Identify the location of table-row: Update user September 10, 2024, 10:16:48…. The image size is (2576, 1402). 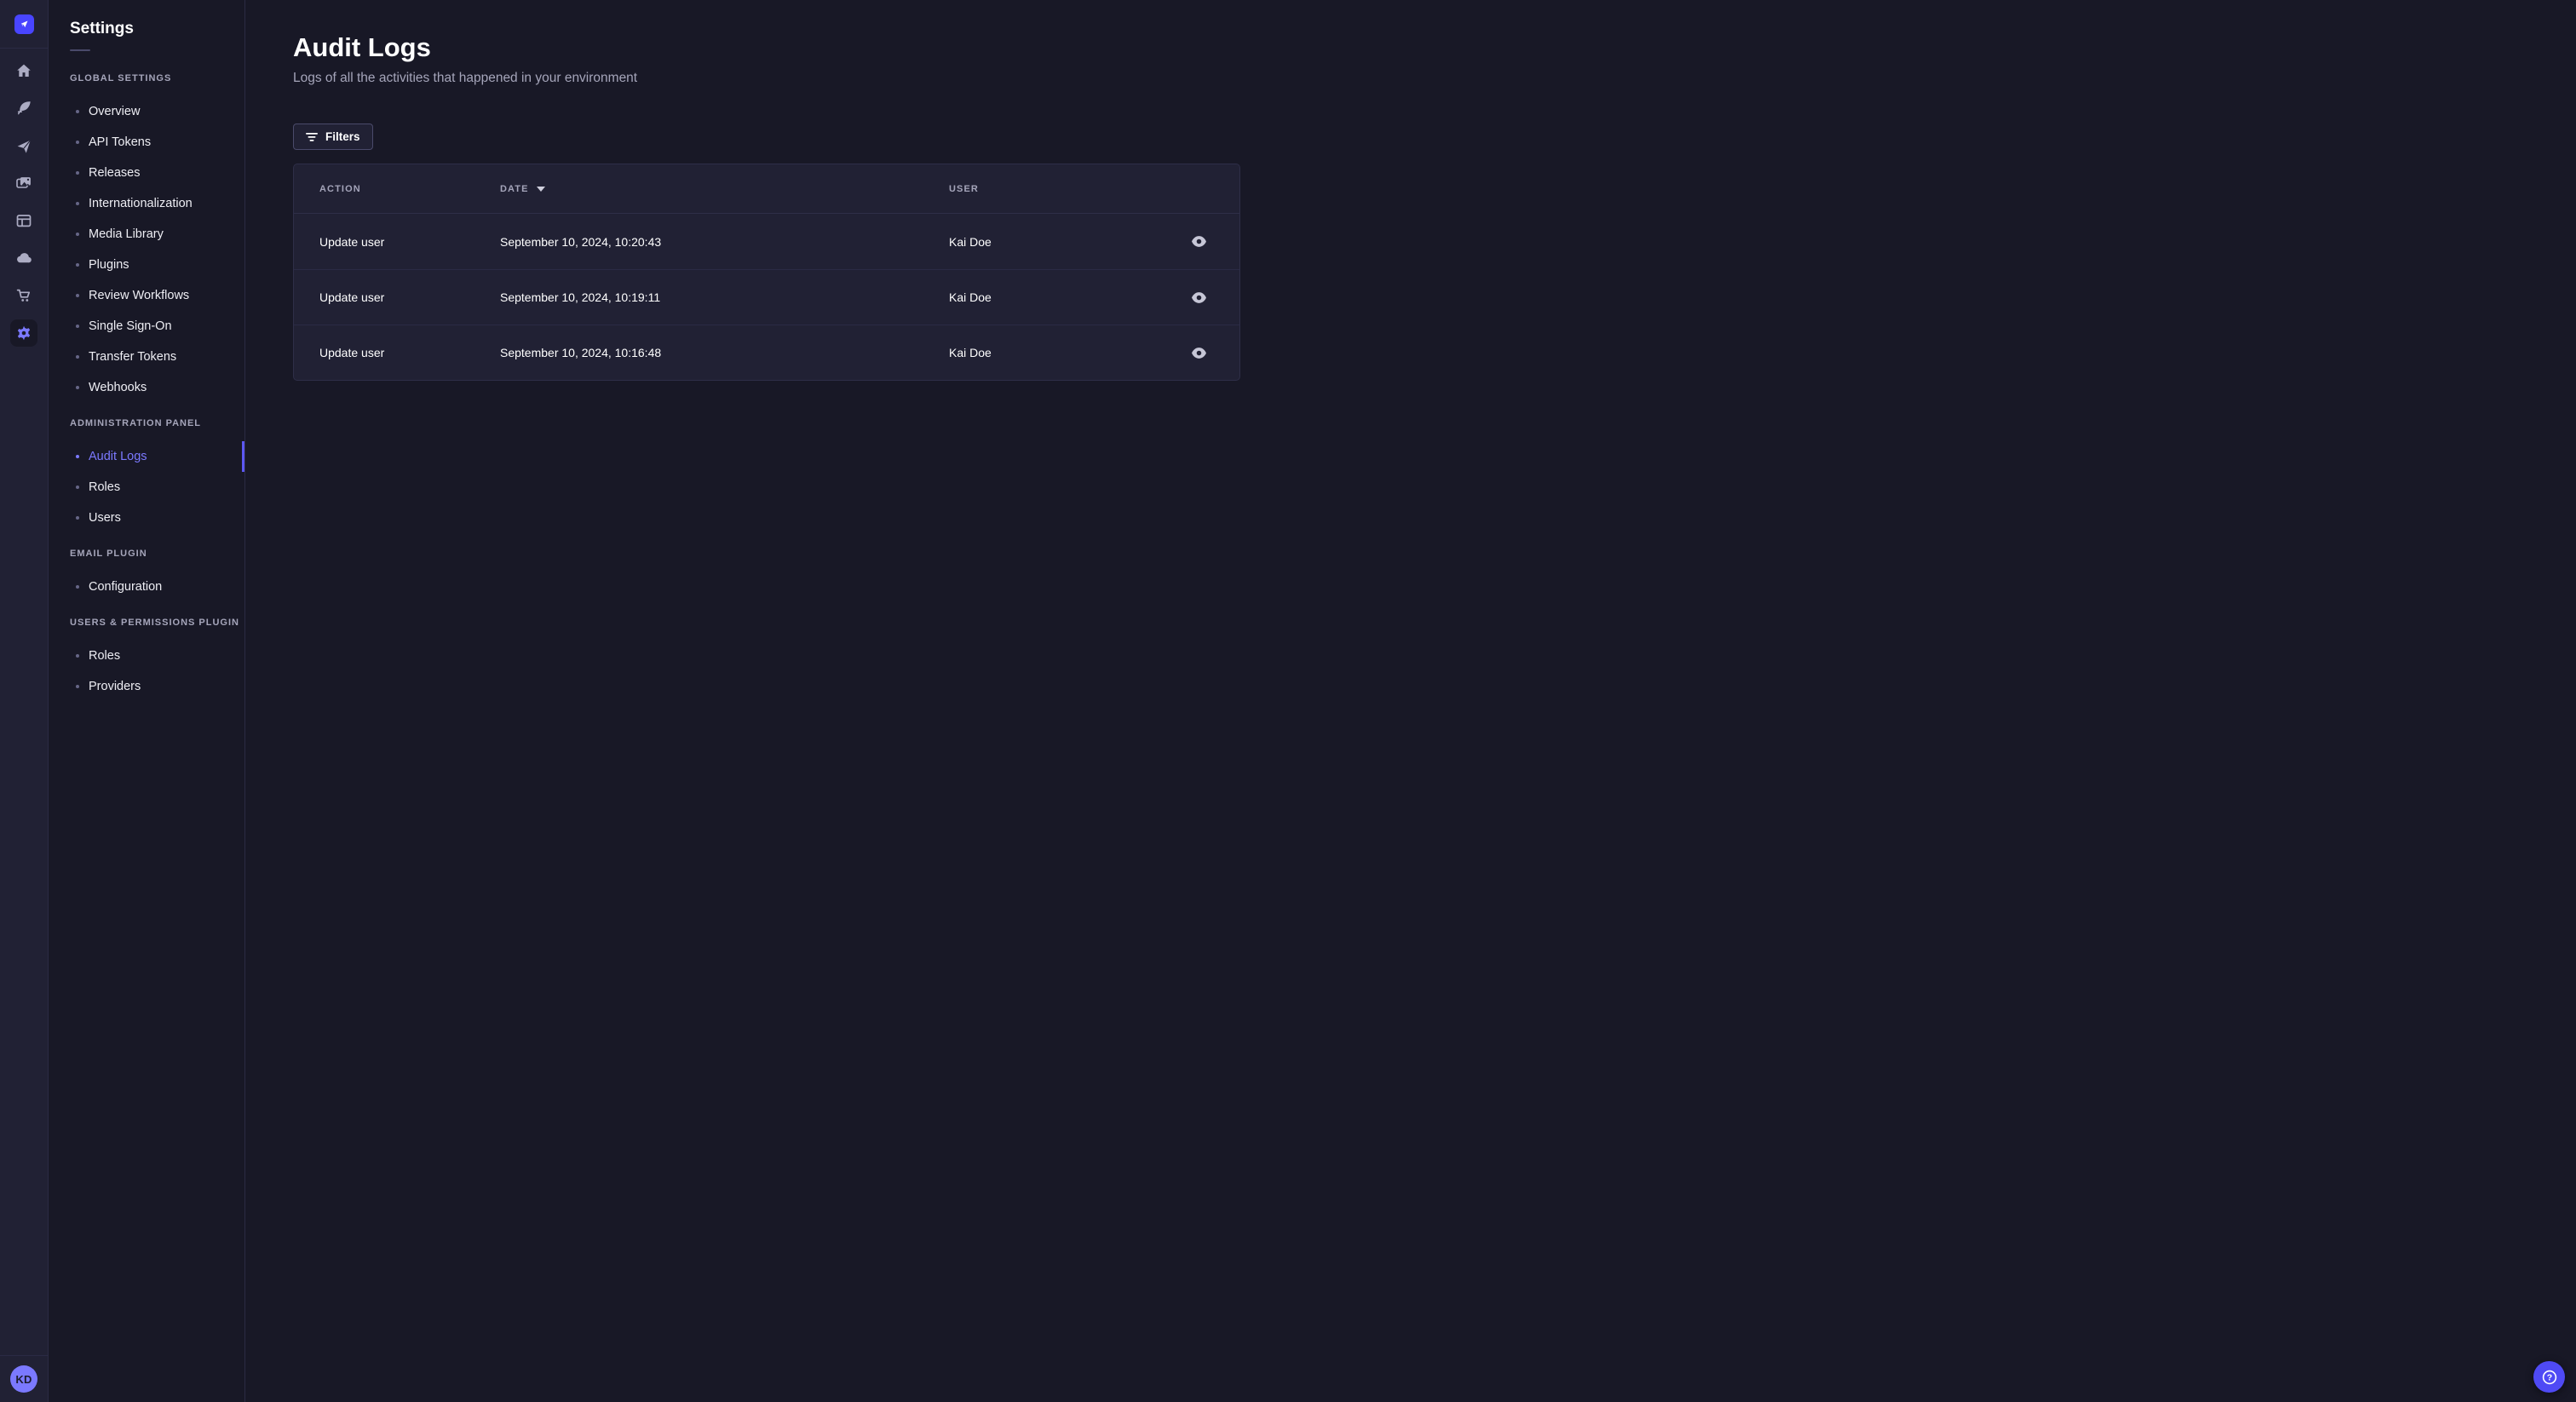
(766, 352).